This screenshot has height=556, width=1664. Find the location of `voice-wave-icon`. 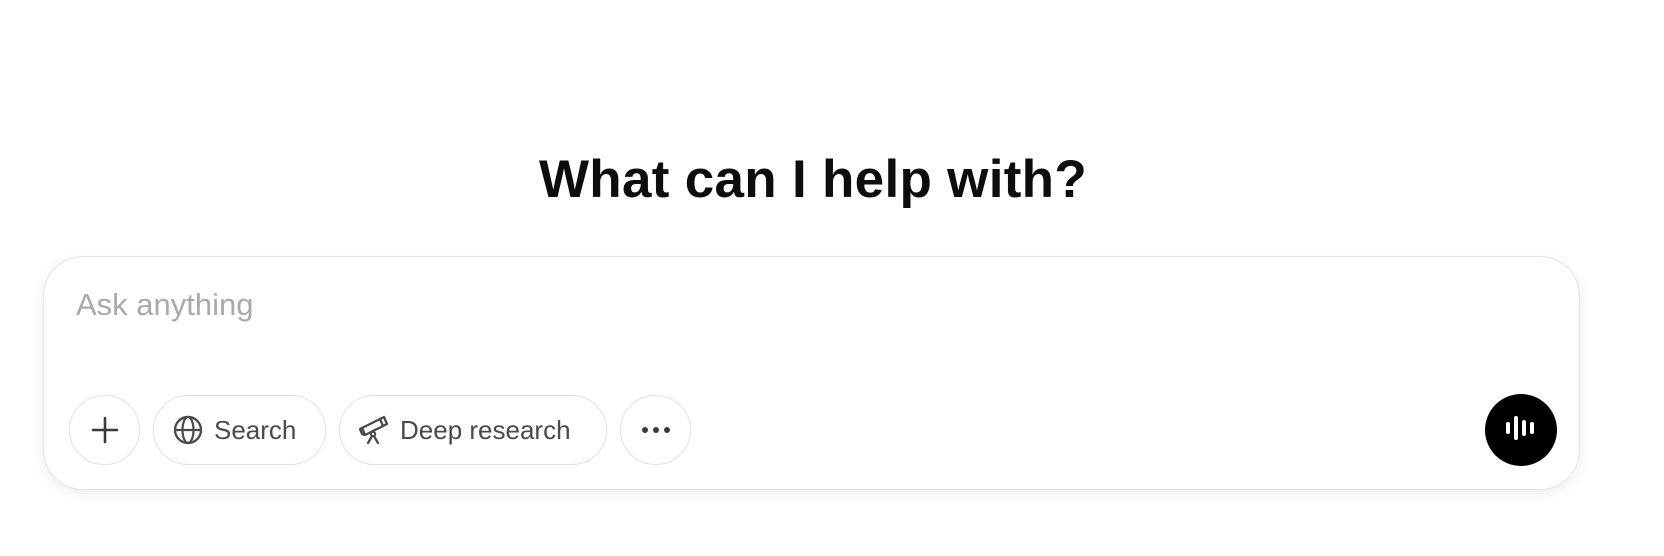

voice-wave-icon is located at coordinates (1521, 430).